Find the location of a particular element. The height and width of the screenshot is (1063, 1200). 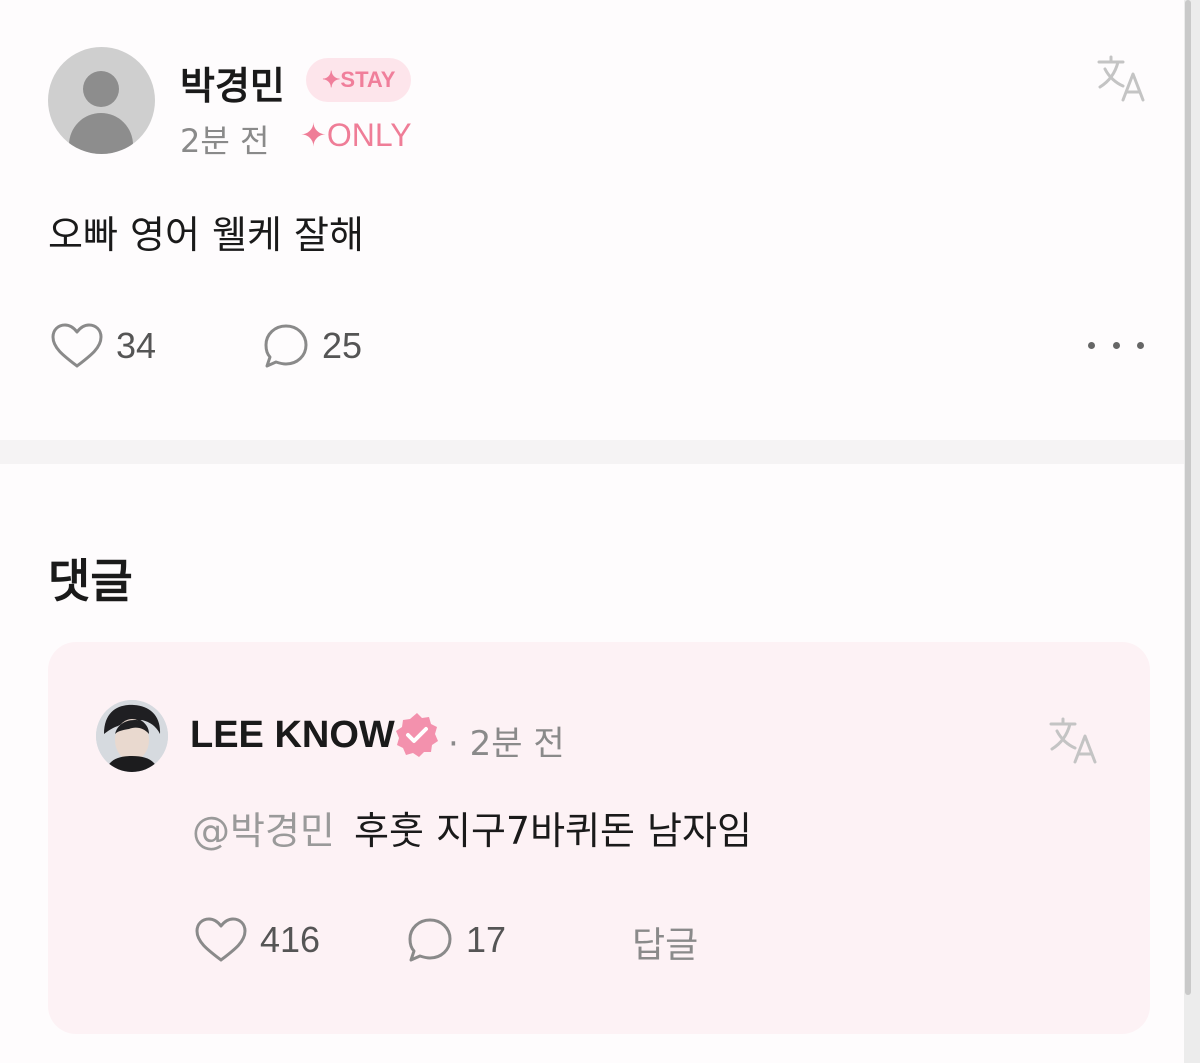

post-comment-button: 25 is located at coordinates (312, 346).